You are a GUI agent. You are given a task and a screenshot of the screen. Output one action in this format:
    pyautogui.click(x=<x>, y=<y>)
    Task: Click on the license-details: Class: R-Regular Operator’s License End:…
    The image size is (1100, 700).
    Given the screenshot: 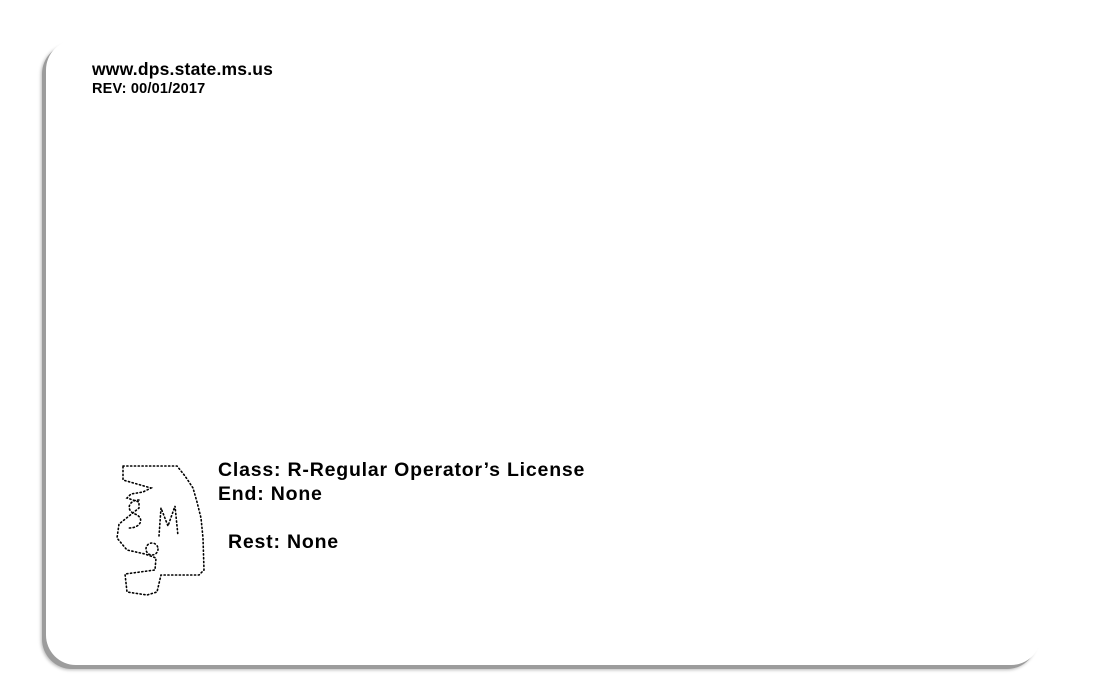 What is the action you would take?
    pyautogui.click(x=401, y=506)
    